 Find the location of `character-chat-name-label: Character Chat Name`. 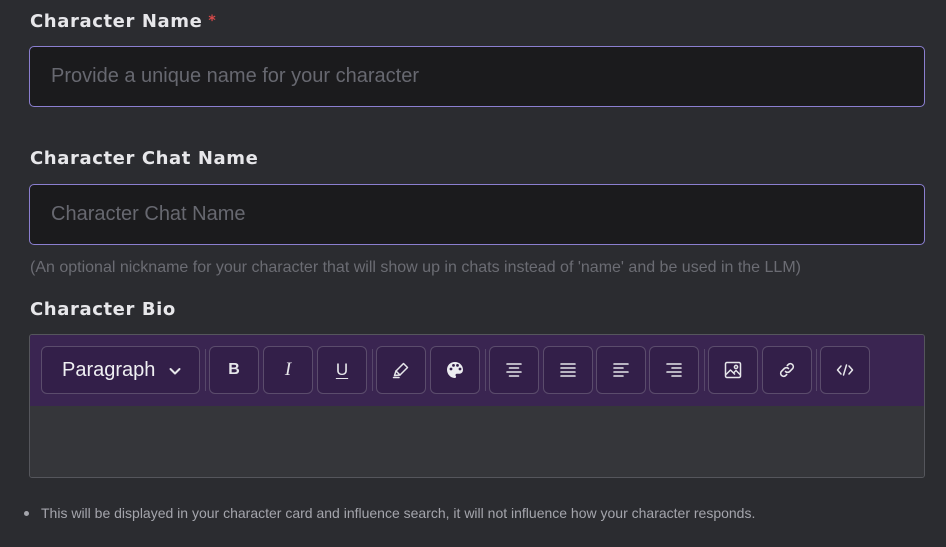

character-chat-name-label: Character Chat Name is located at coordinates (144, 158).